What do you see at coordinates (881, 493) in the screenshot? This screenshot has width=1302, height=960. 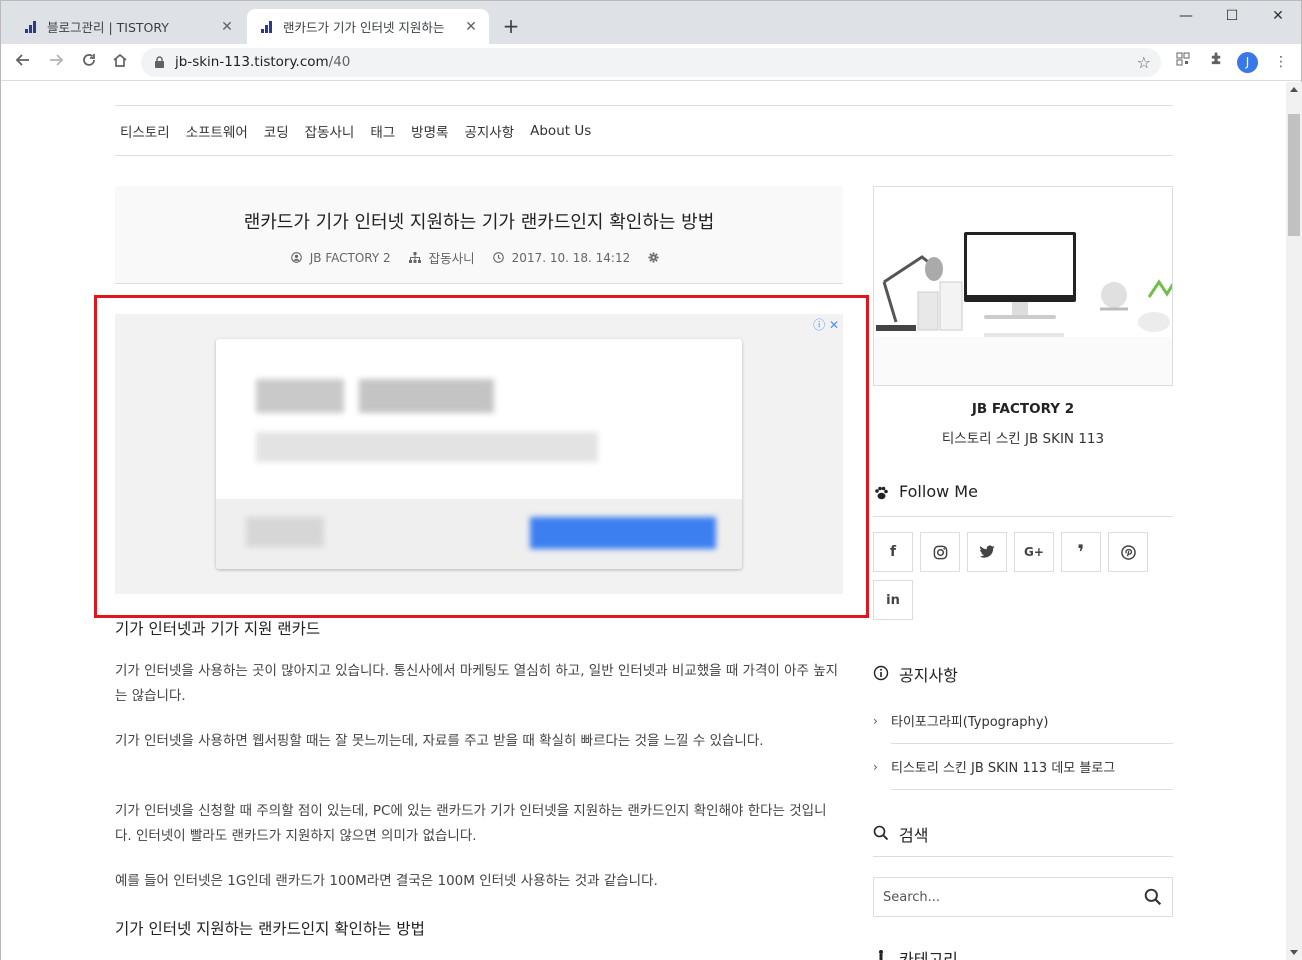 I see `paw-icon` at bounding box center [881, 493].